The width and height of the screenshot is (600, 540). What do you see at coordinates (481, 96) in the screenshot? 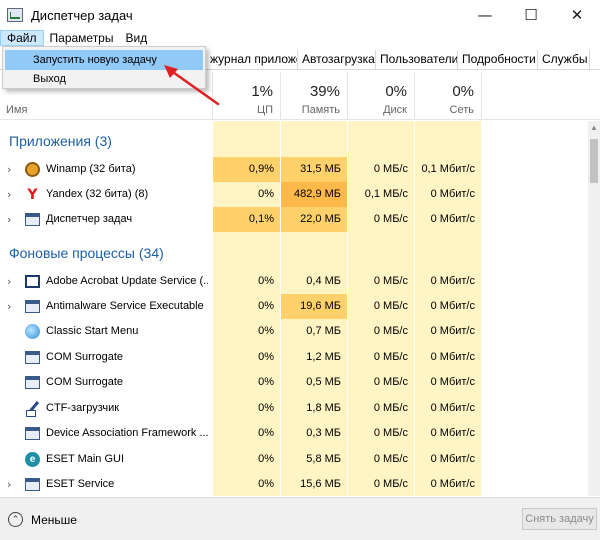
I see `column-divider` at bounding box center [481, 96].